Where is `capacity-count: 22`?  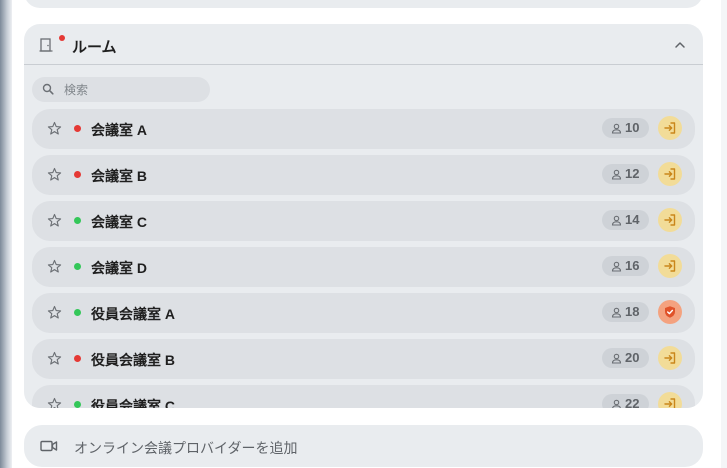
capacity-count: 22 is located at coordinates (632, 402).